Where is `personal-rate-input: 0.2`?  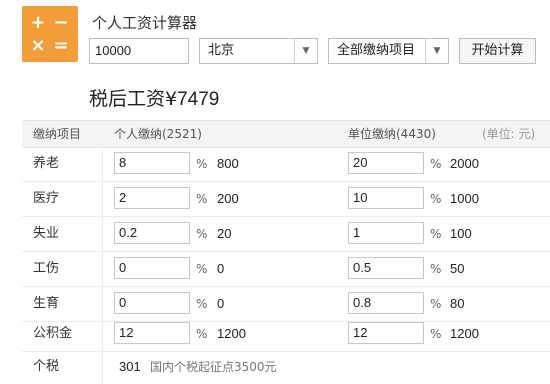
personal-rate-input: 0.2 is located at coordinates (152, 233).